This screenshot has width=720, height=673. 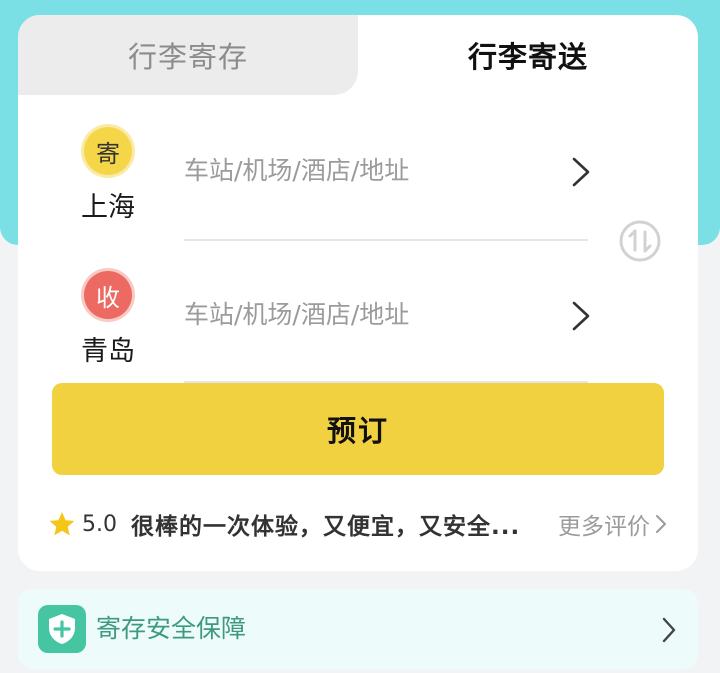 I want to click on more-reviews-link: 更多评价, so click(x=613, y=524).